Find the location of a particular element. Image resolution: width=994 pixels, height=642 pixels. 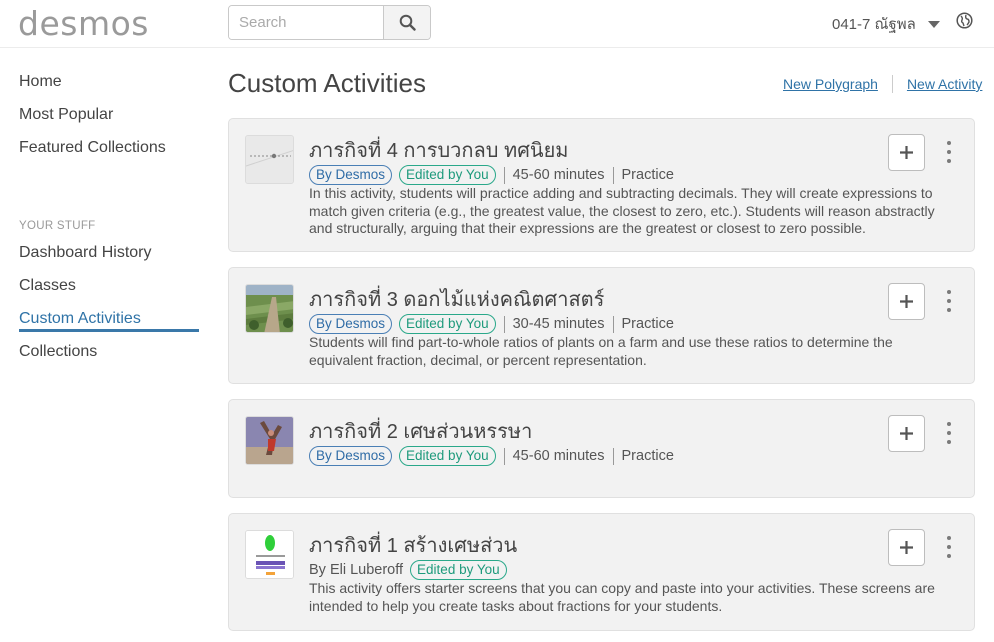

activity-title: ภารกิจที่ 2 เศษส่วนหรรษา is located at coordinates (420, 431).